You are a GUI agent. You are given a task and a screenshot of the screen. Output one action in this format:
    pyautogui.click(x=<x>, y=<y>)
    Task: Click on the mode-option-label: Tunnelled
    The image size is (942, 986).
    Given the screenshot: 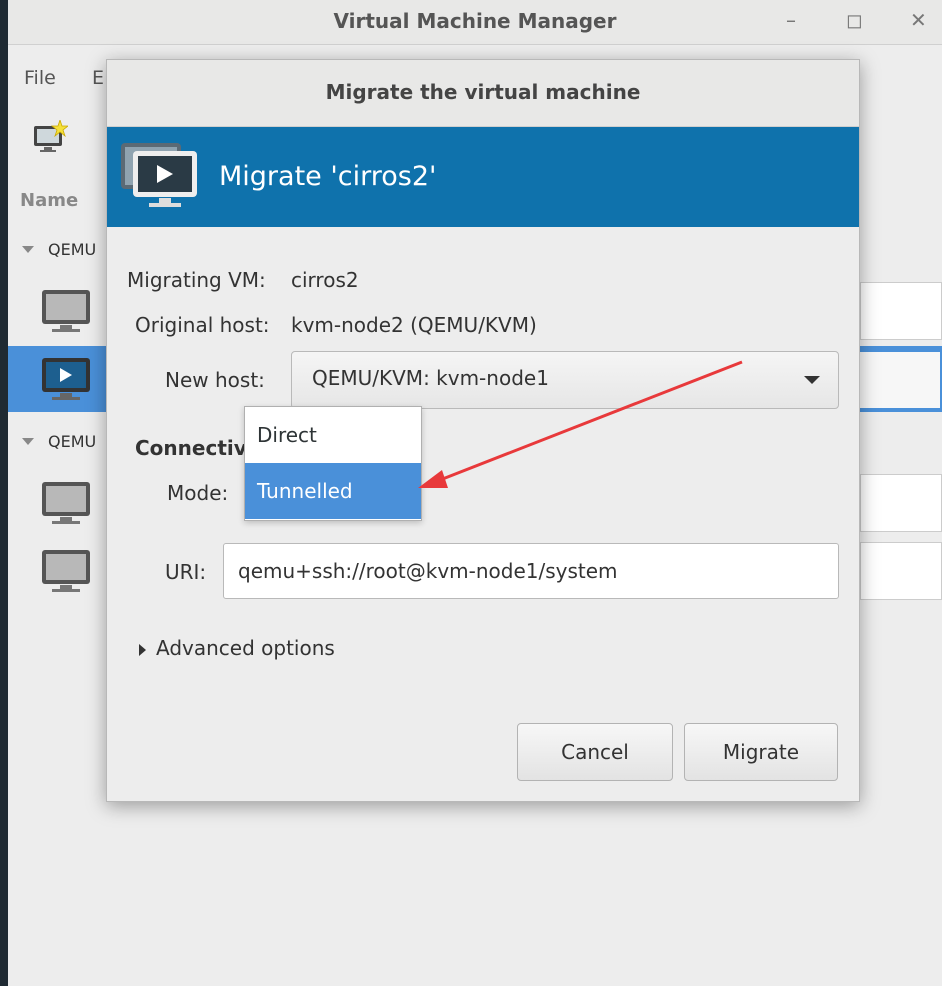 What is the action you would take?
    pyautogui.click(x=305, y=491)
    